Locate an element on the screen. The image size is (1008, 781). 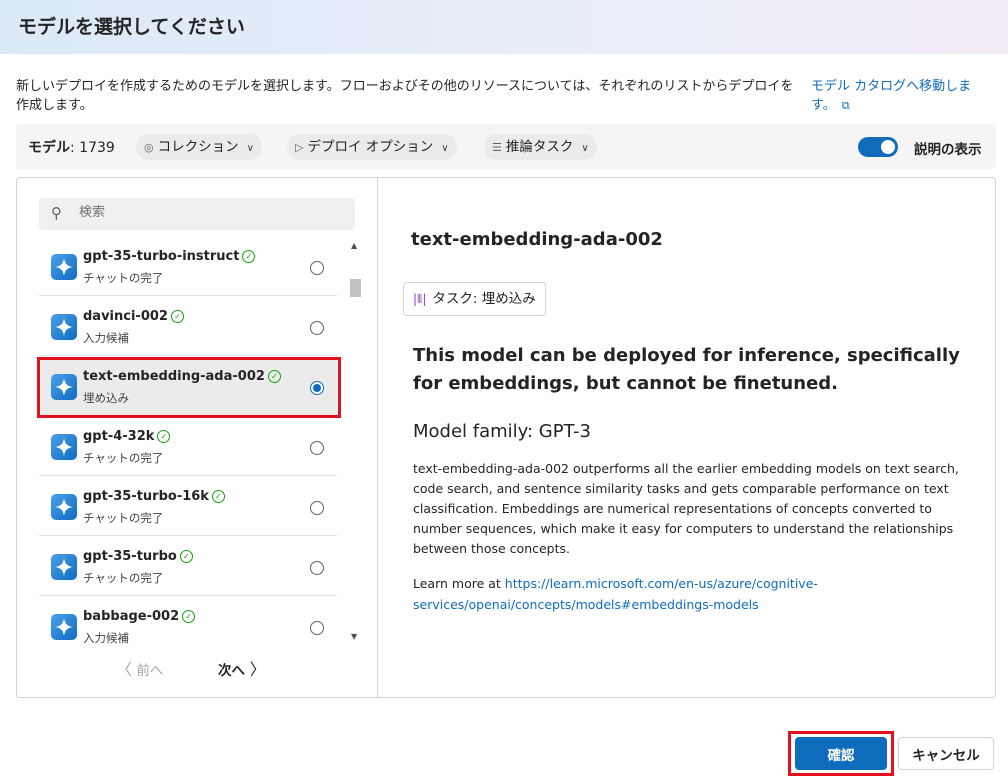
task-icon: |⦀| is located at coordinates (420, 299).